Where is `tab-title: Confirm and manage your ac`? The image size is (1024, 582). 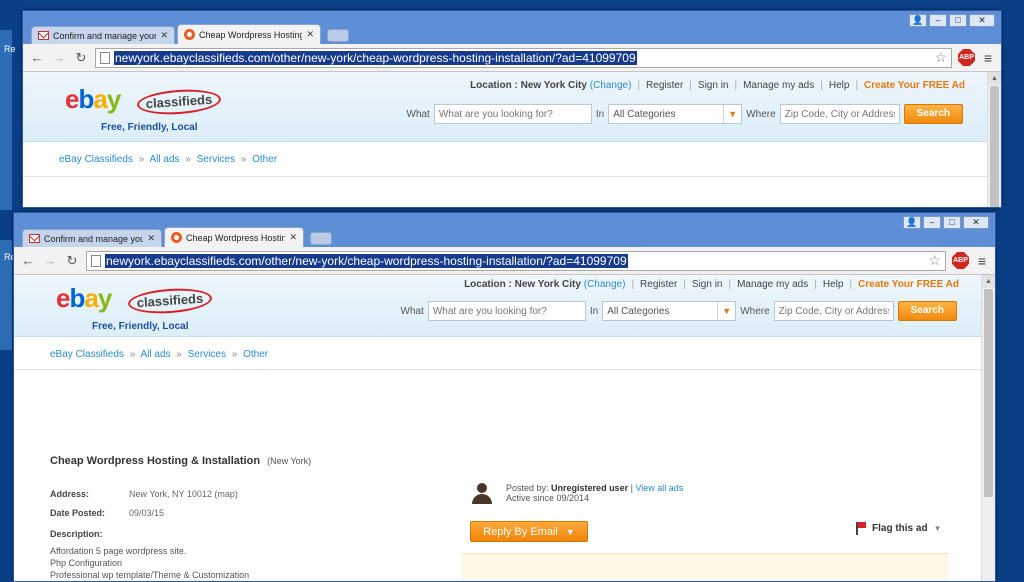 tab-title: Confirm and manage your ac is located at coordinates (105, 35).